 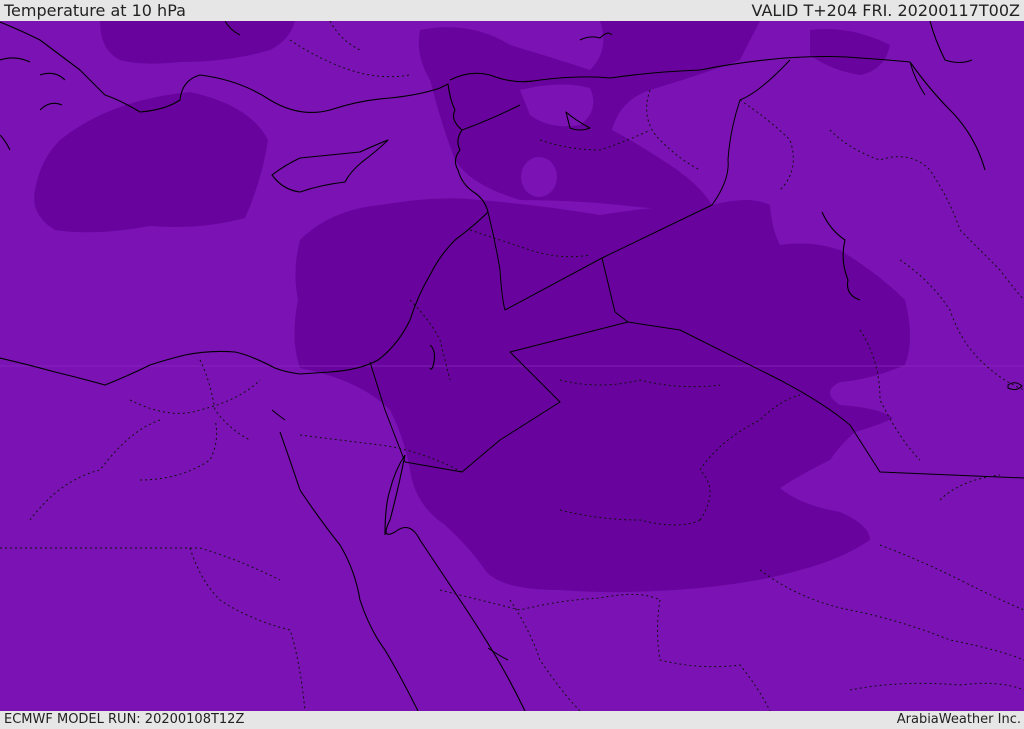 What do you see at coordinates (124, 719) in the screenshot?
I see `model-run-label: ECMWF MODEL RUN: 20200108T12Z` at bounding box center [124, 719].